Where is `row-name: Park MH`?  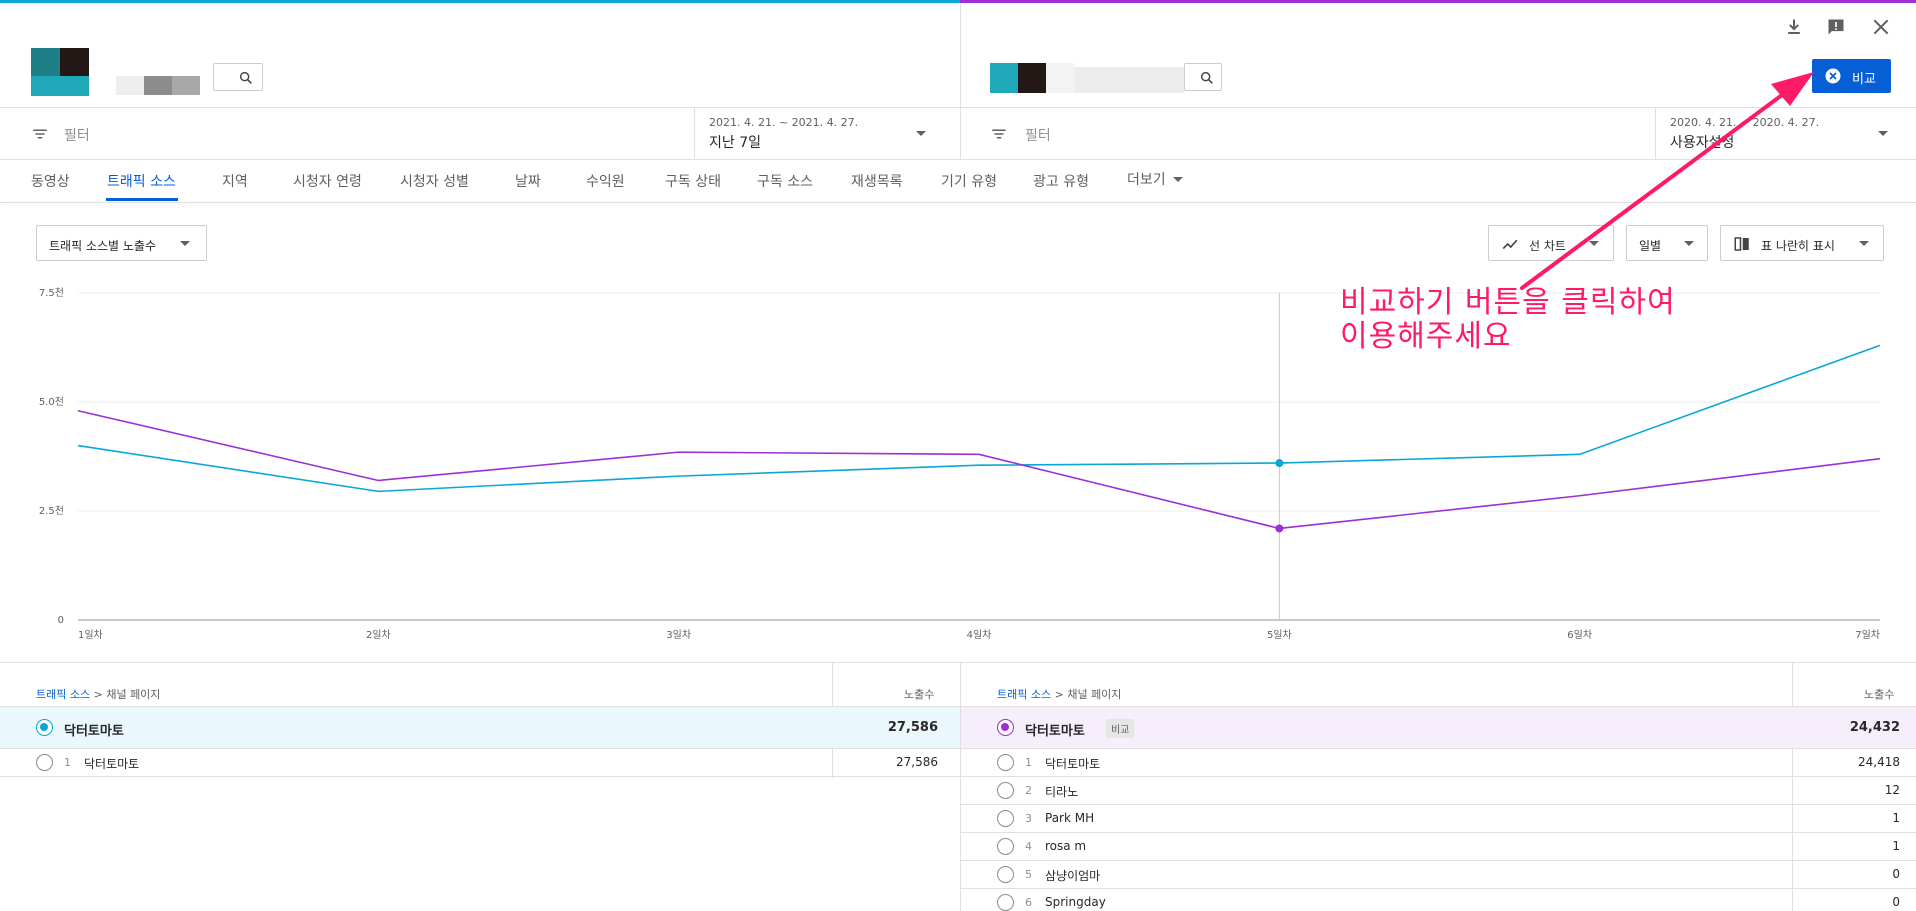
row-name: Park MH is located at coordinates (1070, 818).